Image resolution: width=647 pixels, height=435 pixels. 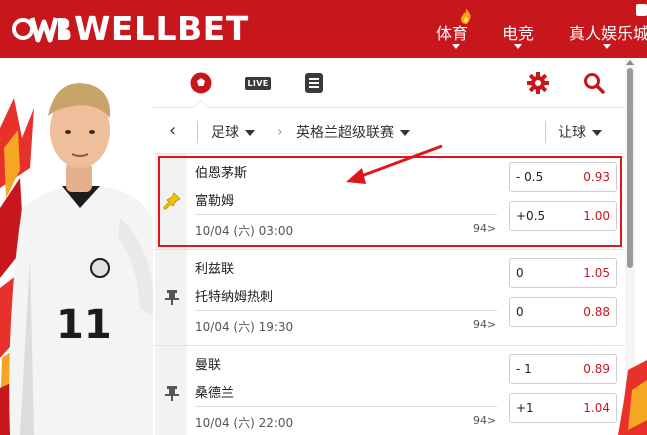 What do you see at coordinates (244, 231) in the screenshot?
I see `match-time: 10/04 (六) 03:00` at bounding box center [244, 231].